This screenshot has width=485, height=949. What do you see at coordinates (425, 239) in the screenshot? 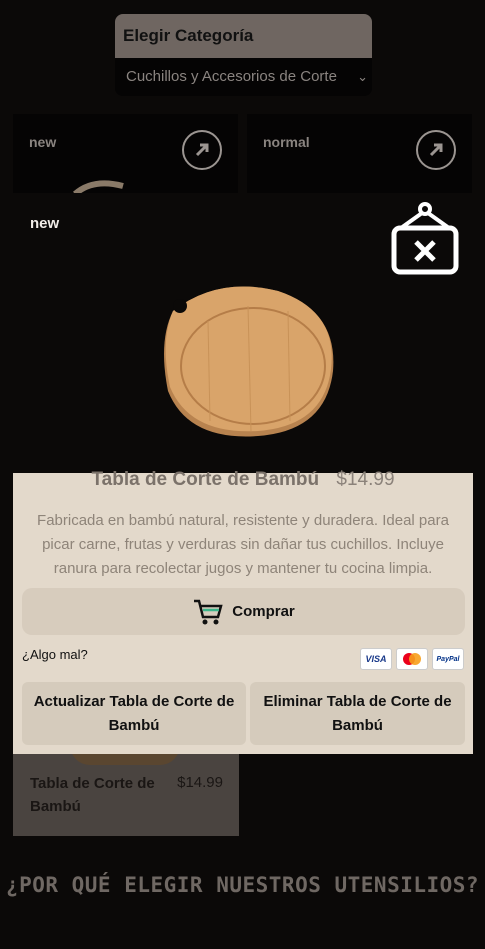
I see `close-sign-icon` at bounding box center [425, 239].